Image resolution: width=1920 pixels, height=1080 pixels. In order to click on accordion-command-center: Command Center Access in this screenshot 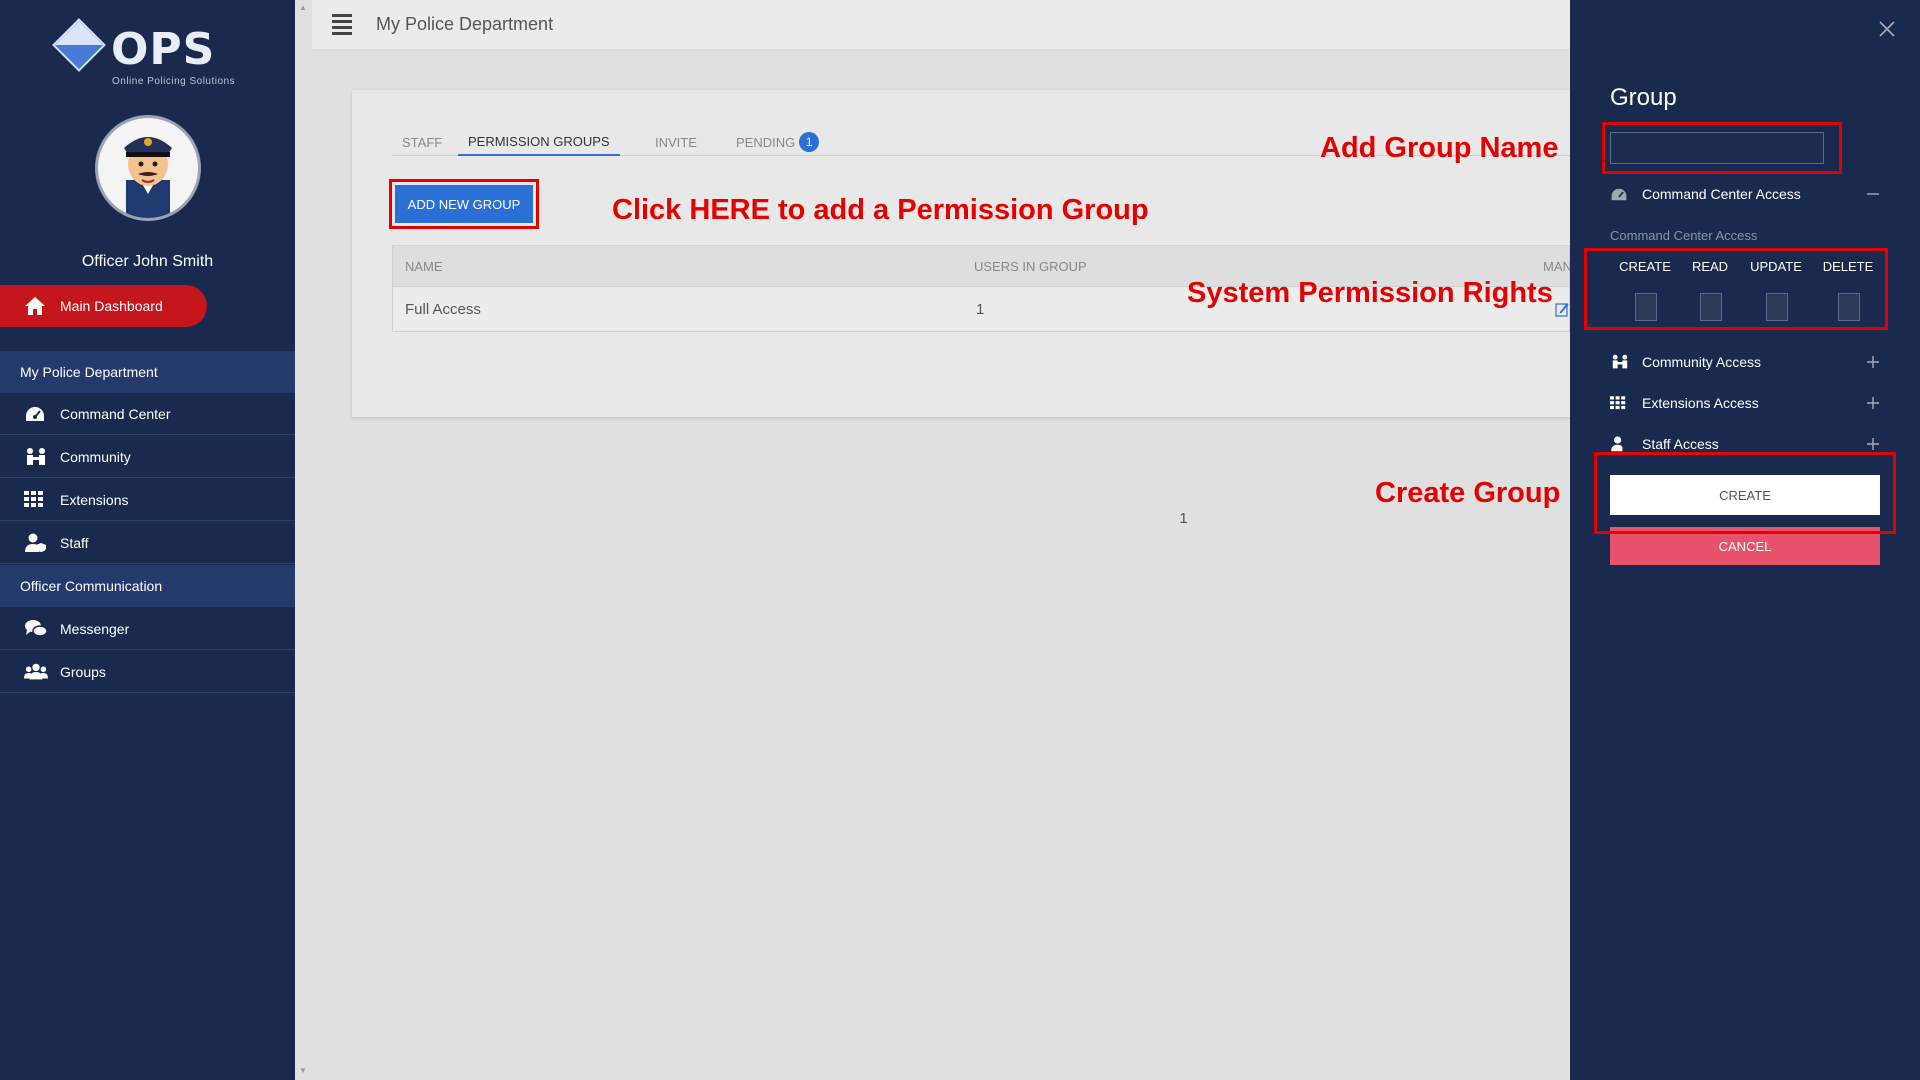, I will do `click(1745, 194)`.